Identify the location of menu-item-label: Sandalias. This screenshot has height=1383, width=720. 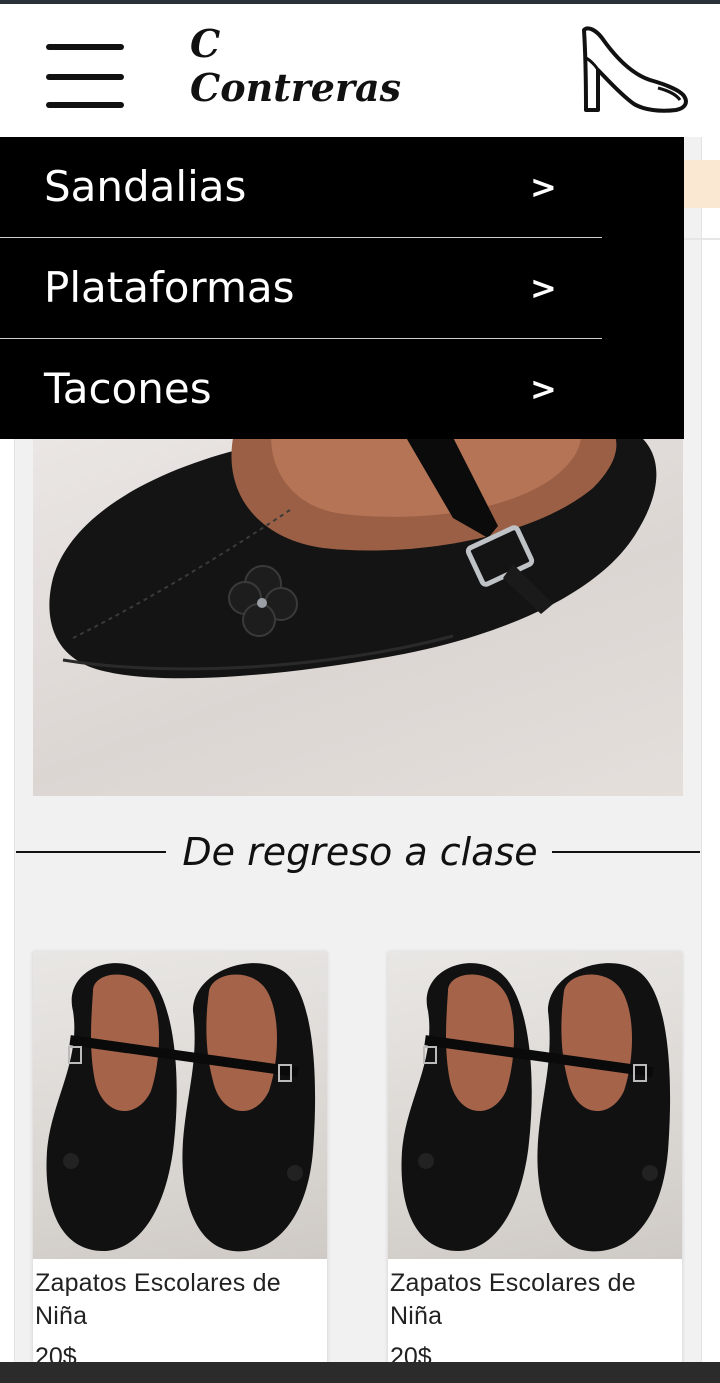
(145, 186).